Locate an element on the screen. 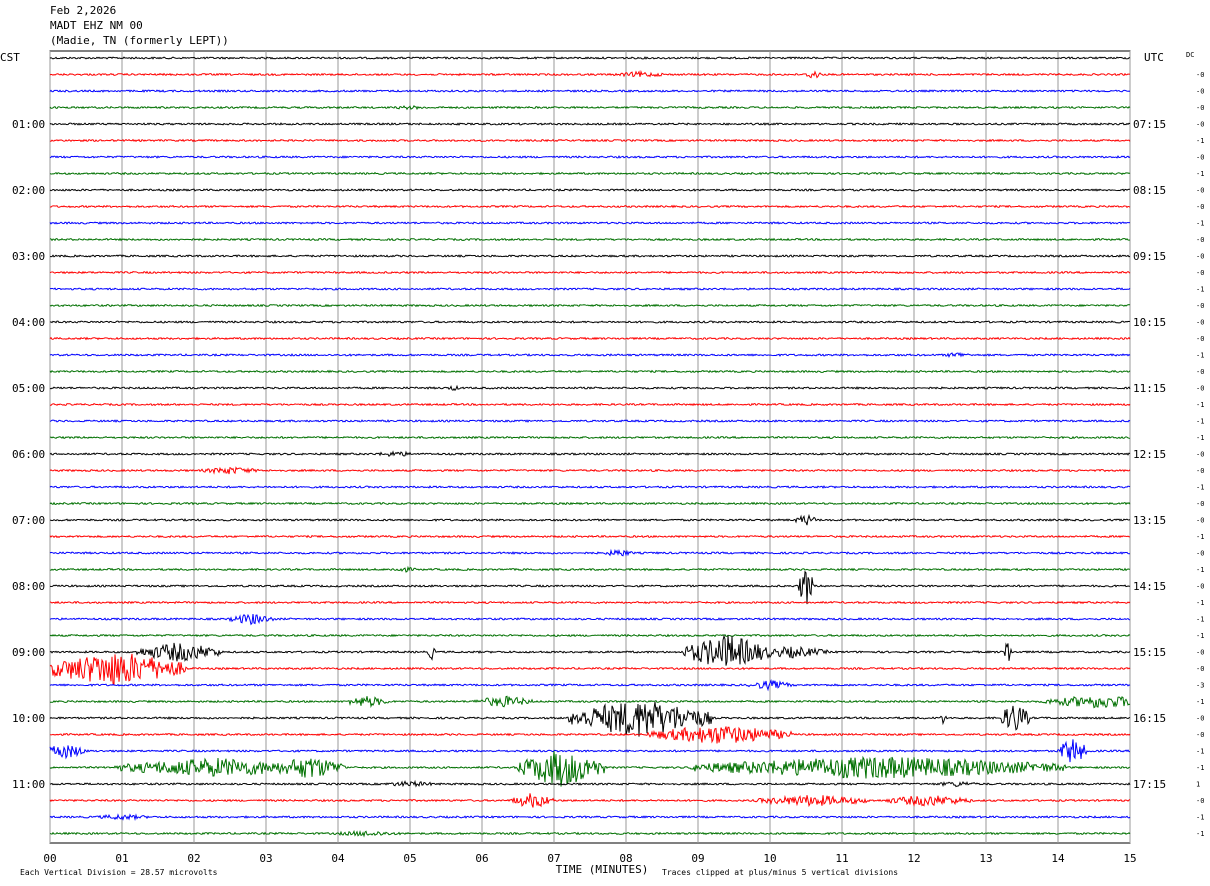 The height and width of the screenshot is (886, 1210). left-hour-label: 05:00 is located at coordinates (28, 388).